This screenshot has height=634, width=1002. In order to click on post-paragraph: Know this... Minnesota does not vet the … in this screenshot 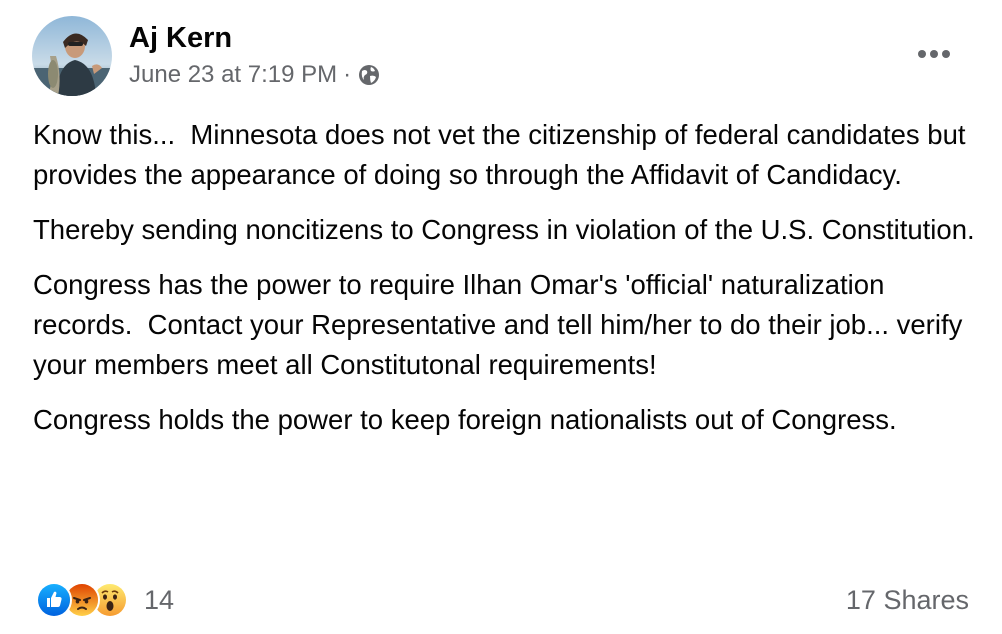, I will do `click(503, 154)`.